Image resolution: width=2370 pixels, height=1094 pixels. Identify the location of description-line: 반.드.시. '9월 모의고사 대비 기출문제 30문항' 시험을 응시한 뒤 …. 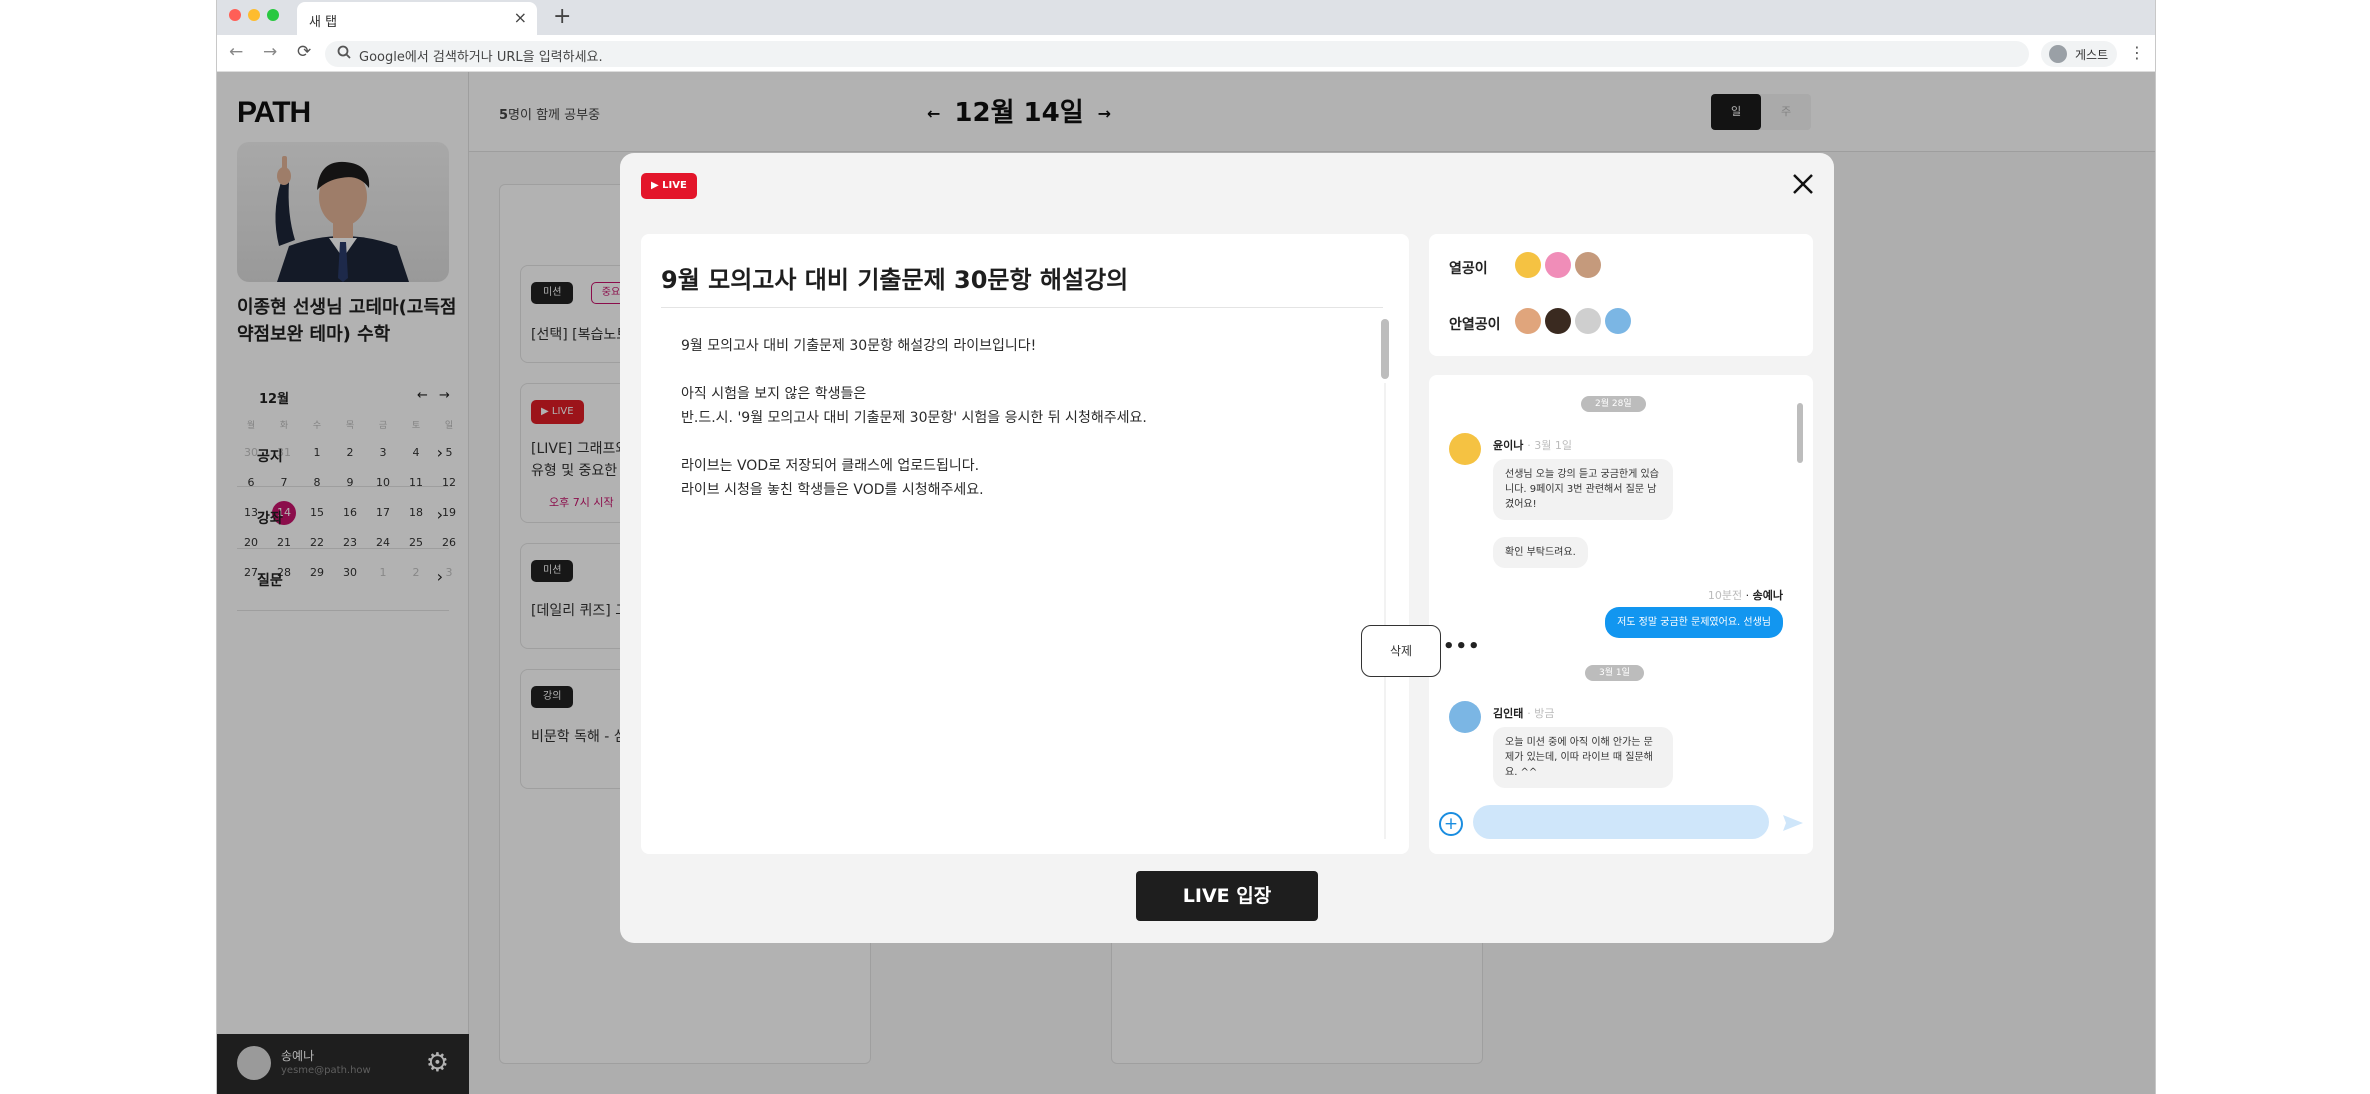
(914, 418).